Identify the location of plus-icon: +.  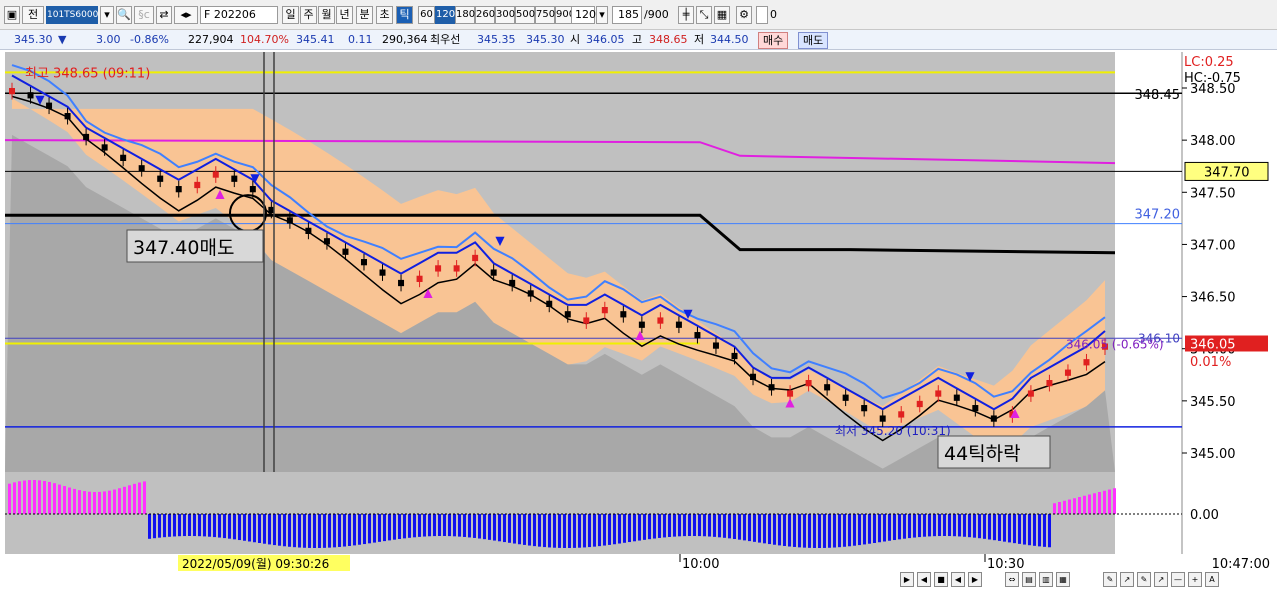
(1195, 579).